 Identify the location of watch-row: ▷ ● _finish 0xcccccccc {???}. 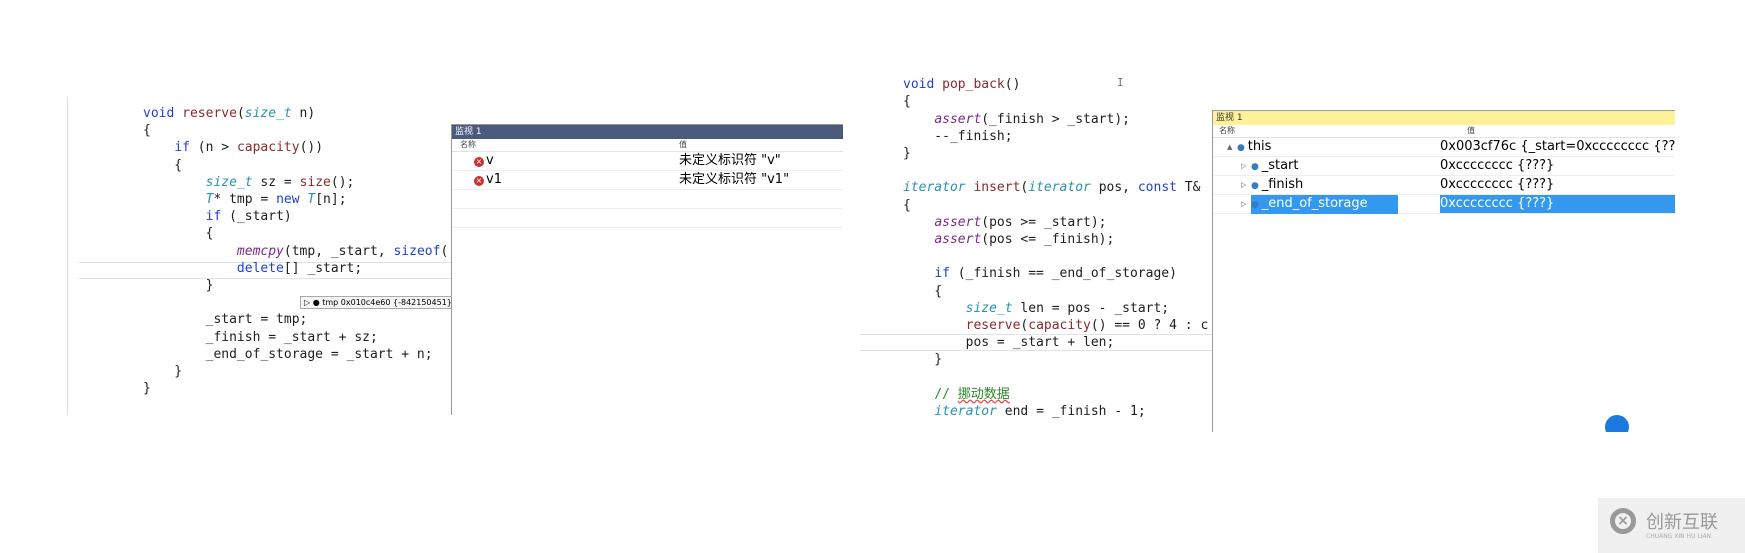
(1444, 185).